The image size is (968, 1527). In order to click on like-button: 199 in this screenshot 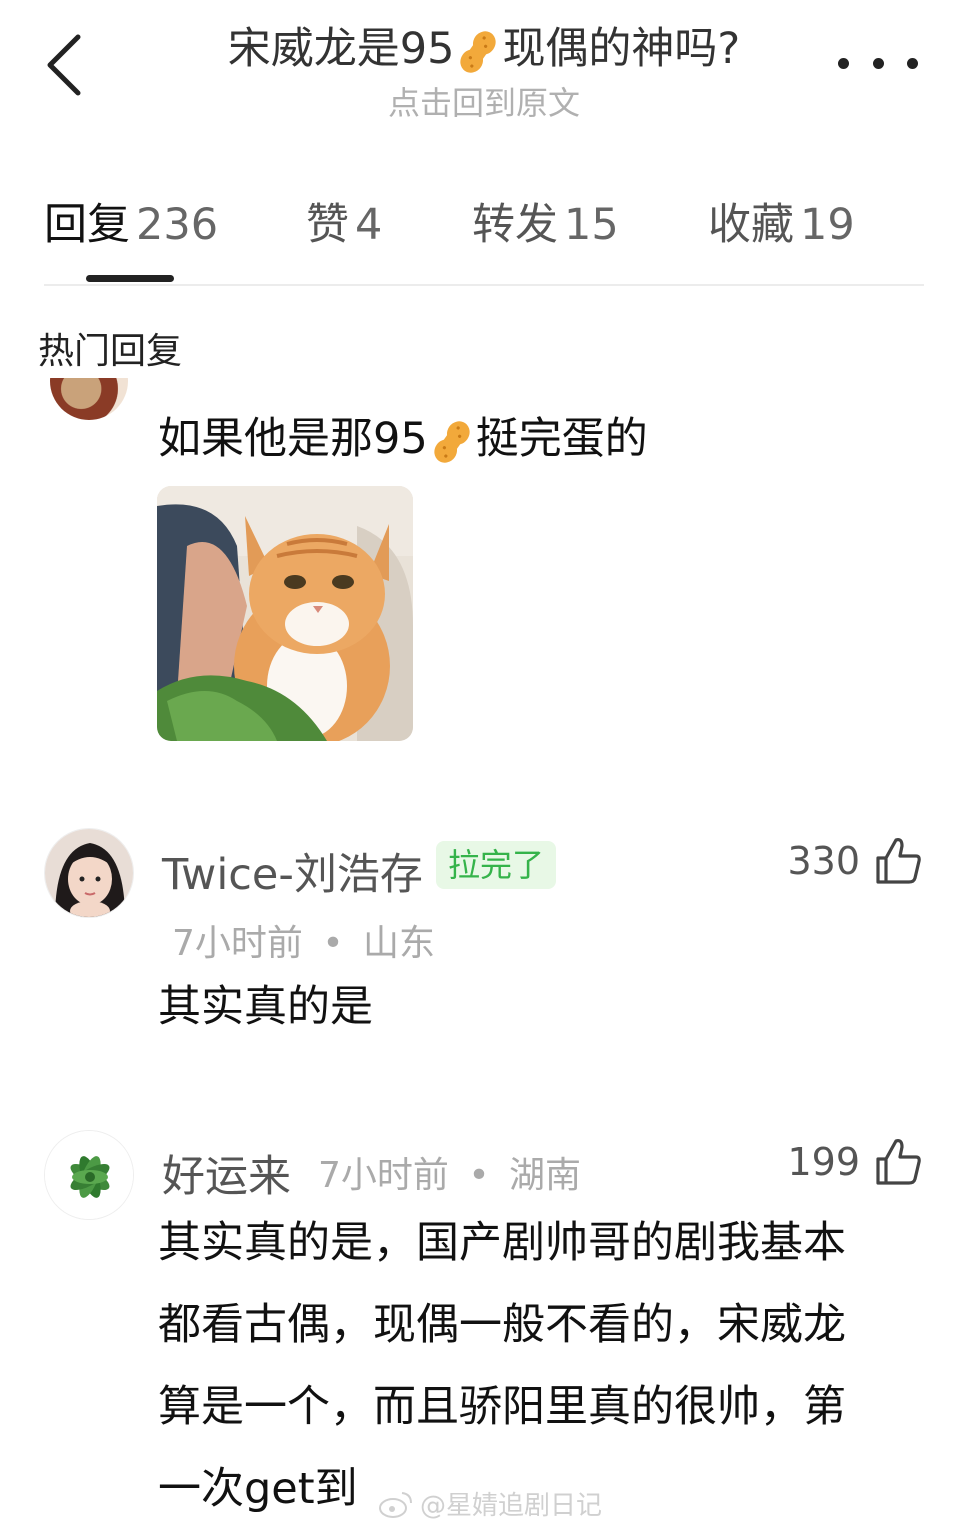, I will do `click(854, 1162)`.